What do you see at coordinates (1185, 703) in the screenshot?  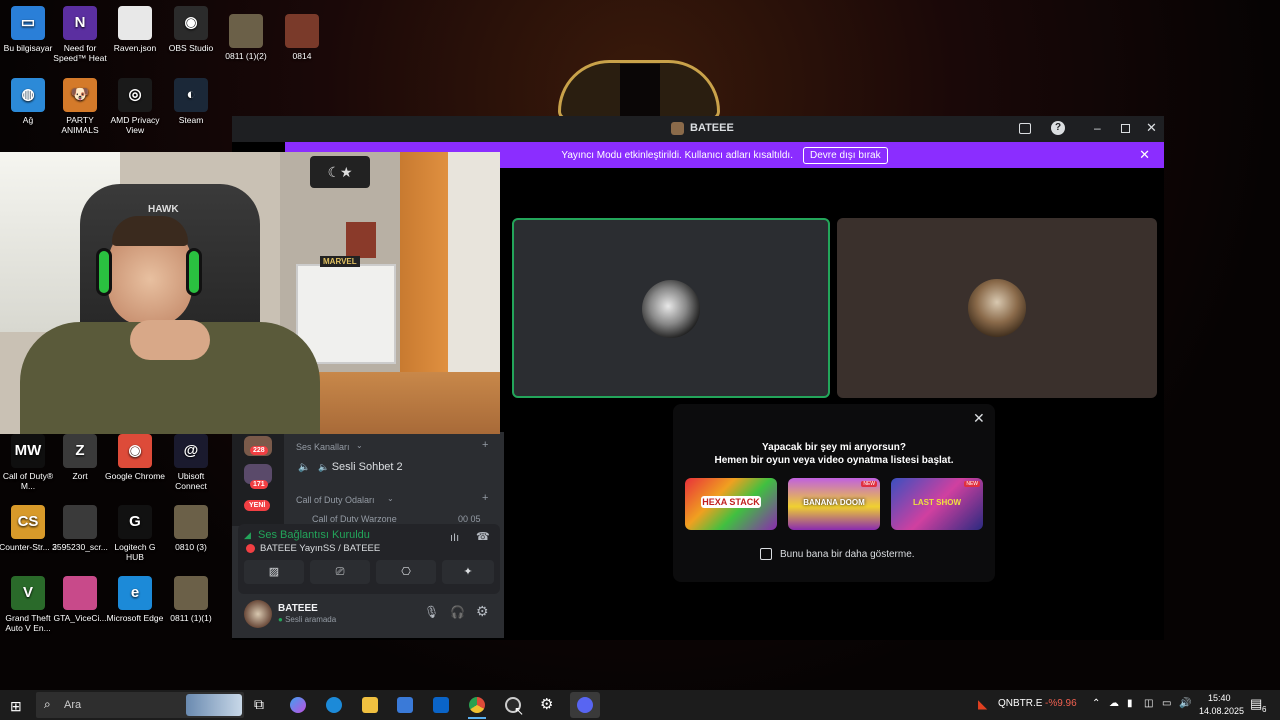 I see `tray-volume-icon: 🔊` at bounding box center [1185, 703].